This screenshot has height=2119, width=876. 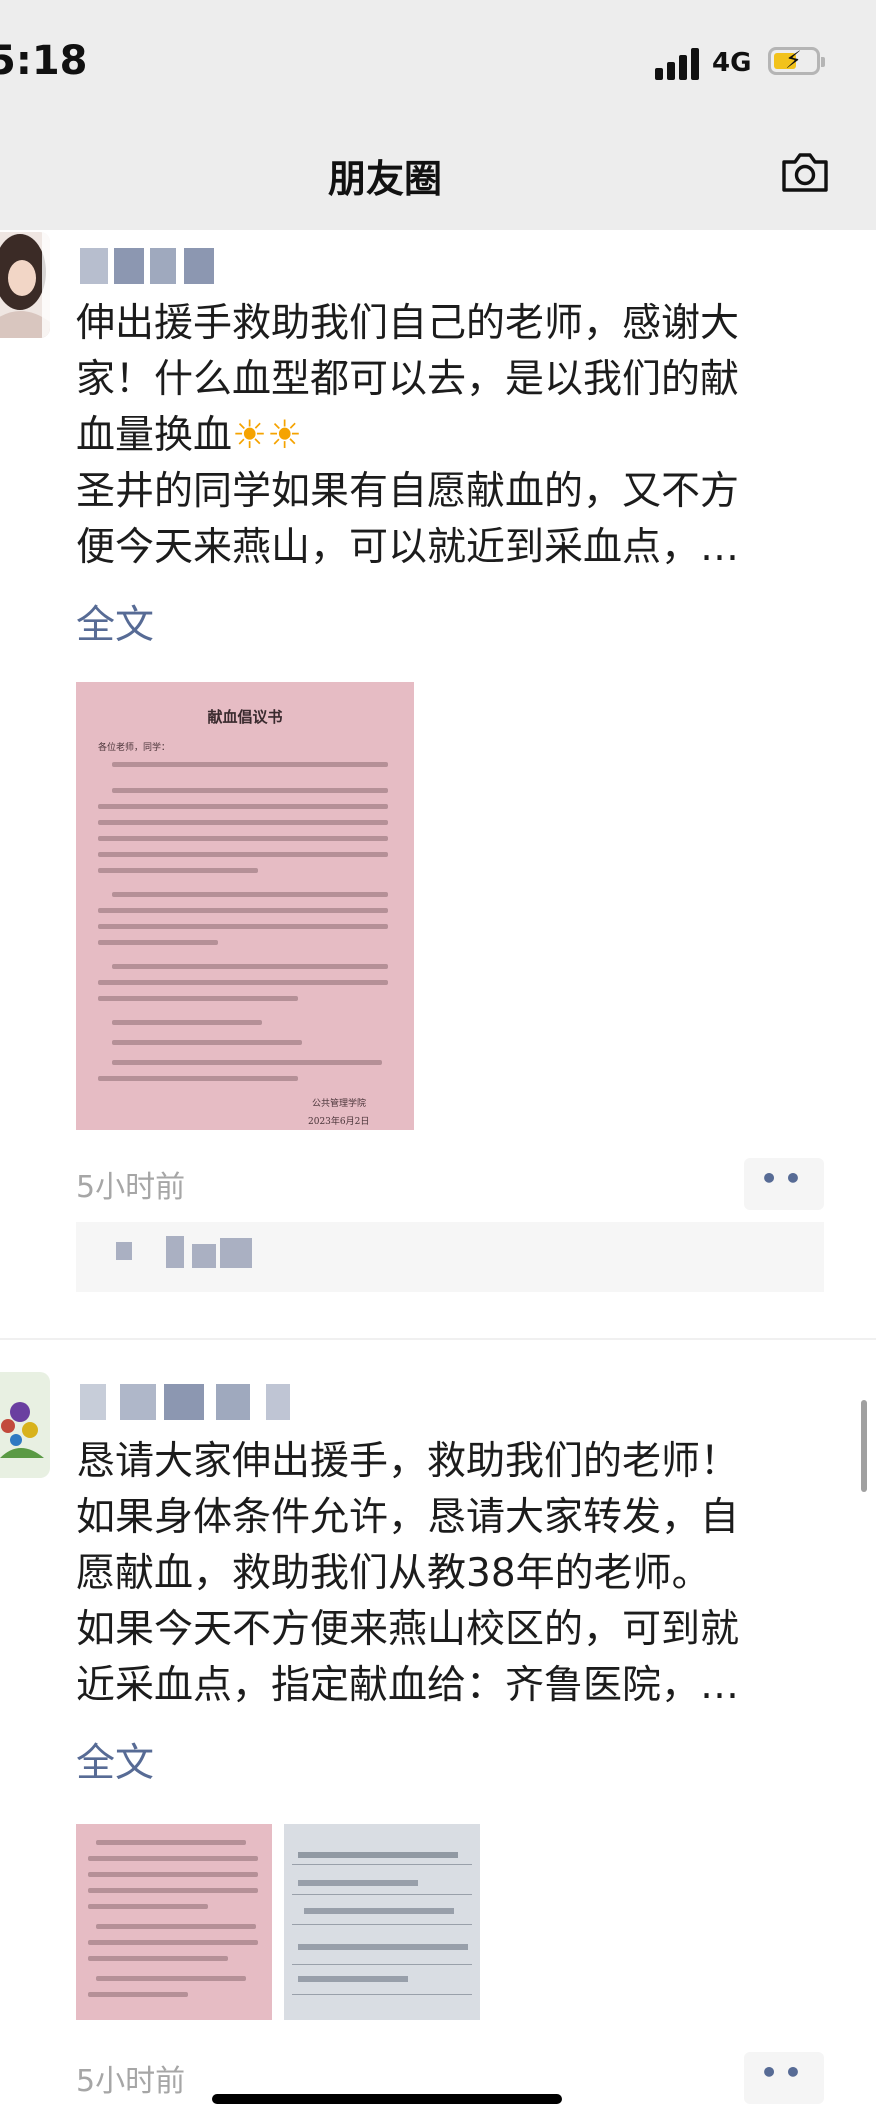 I want to click on camera-icon, so click(x=805, y=172).